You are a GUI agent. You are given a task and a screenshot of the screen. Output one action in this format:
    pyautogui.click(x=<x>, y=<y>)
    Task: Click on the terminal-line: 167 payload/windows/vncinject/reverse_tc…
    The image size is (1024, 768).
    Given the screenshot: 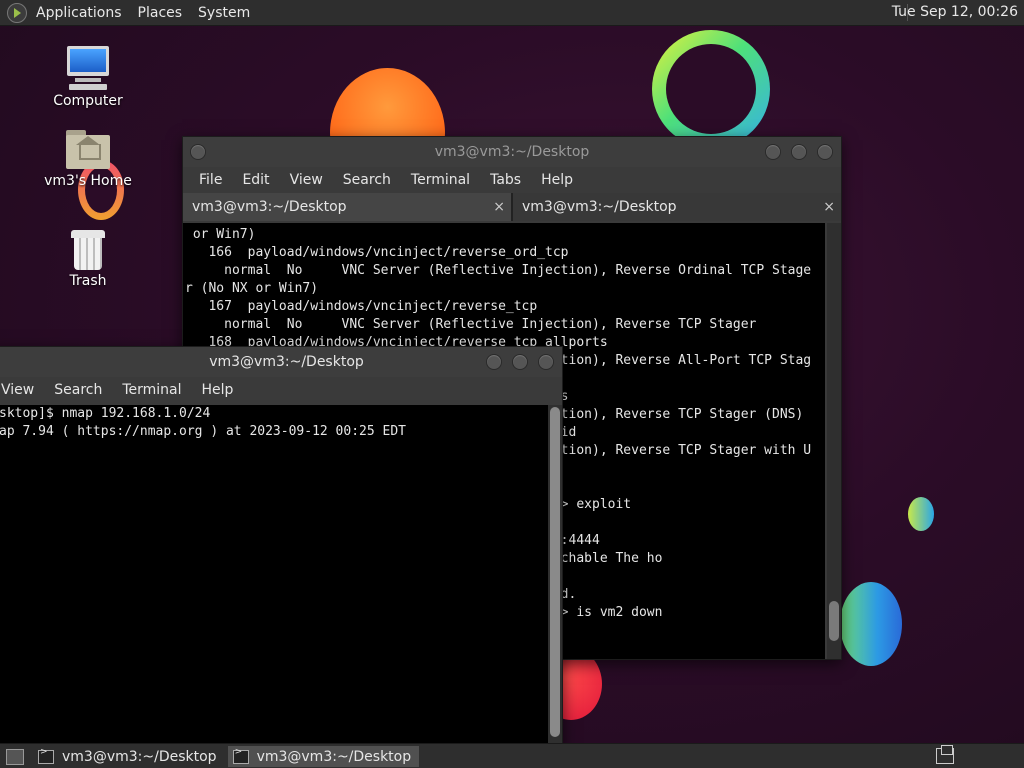 What is the action you would take?
    pyautogui.click(x=361, y=306)
    